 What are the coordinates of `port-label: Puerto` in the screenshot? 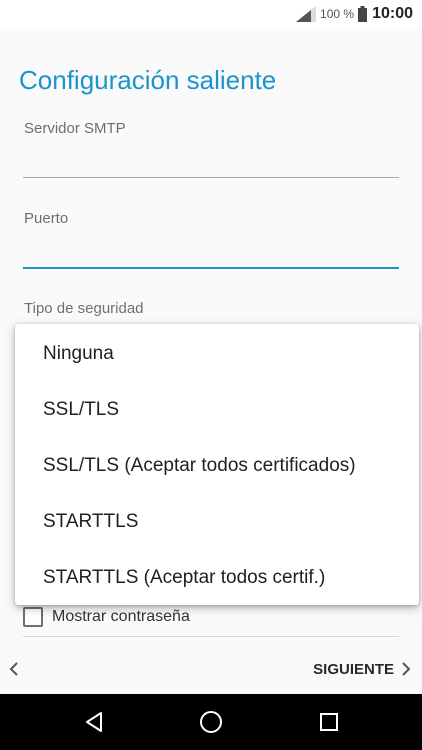 It's located at (46, 218).